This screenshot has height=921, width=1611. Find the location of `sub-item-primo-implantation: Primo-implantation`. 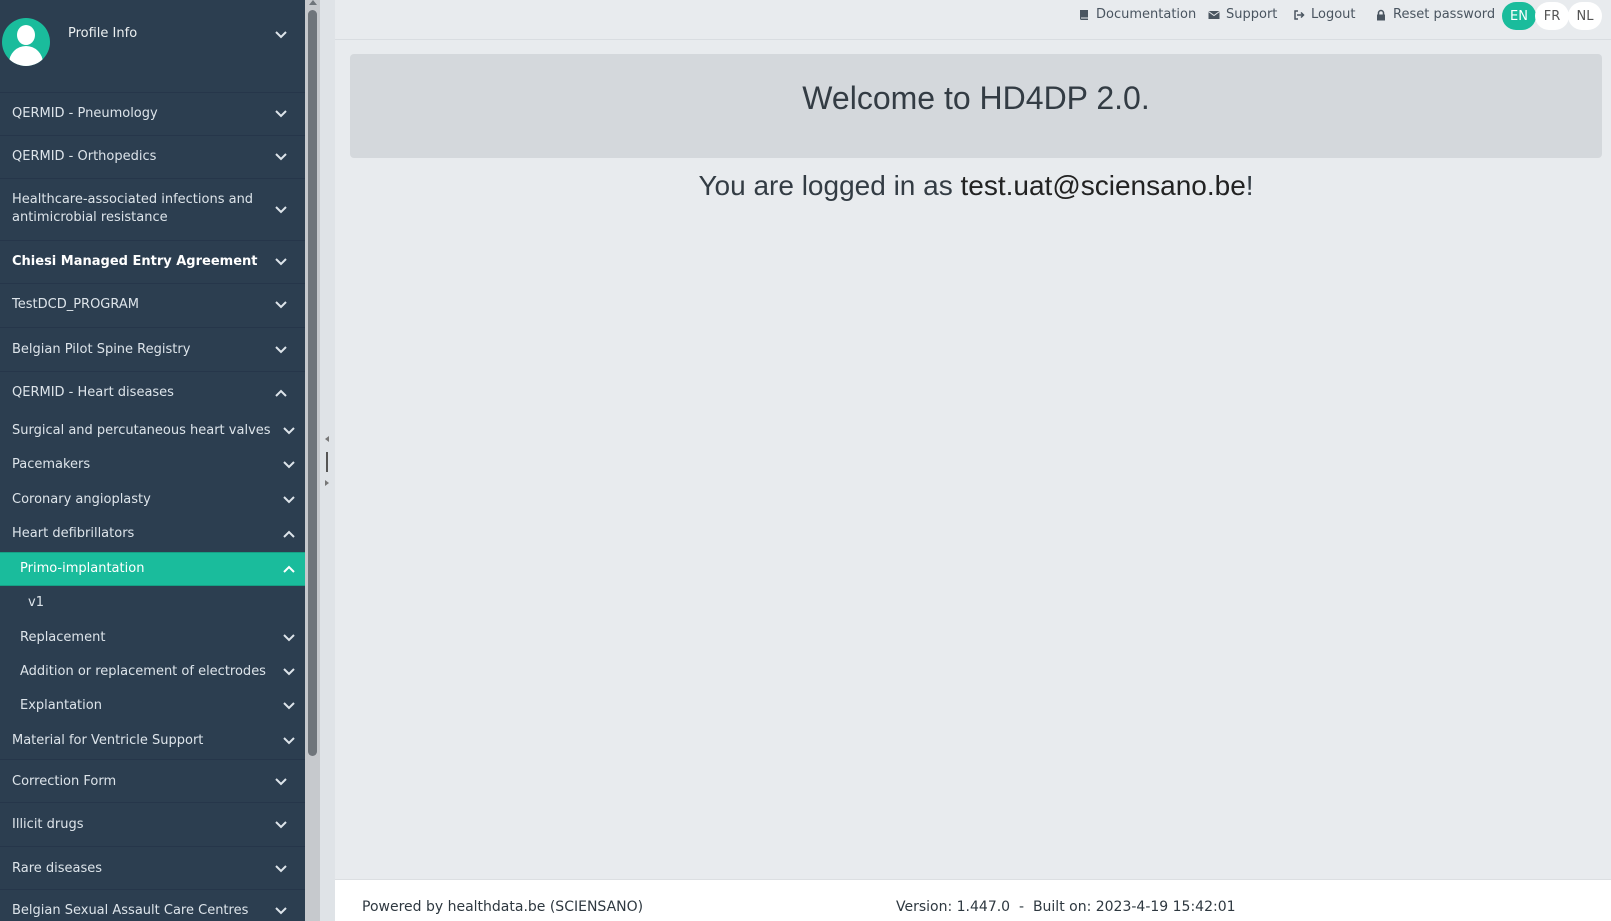

sub-item-primo-implantation: Primo-implantation is located at coordinates (152, 569).